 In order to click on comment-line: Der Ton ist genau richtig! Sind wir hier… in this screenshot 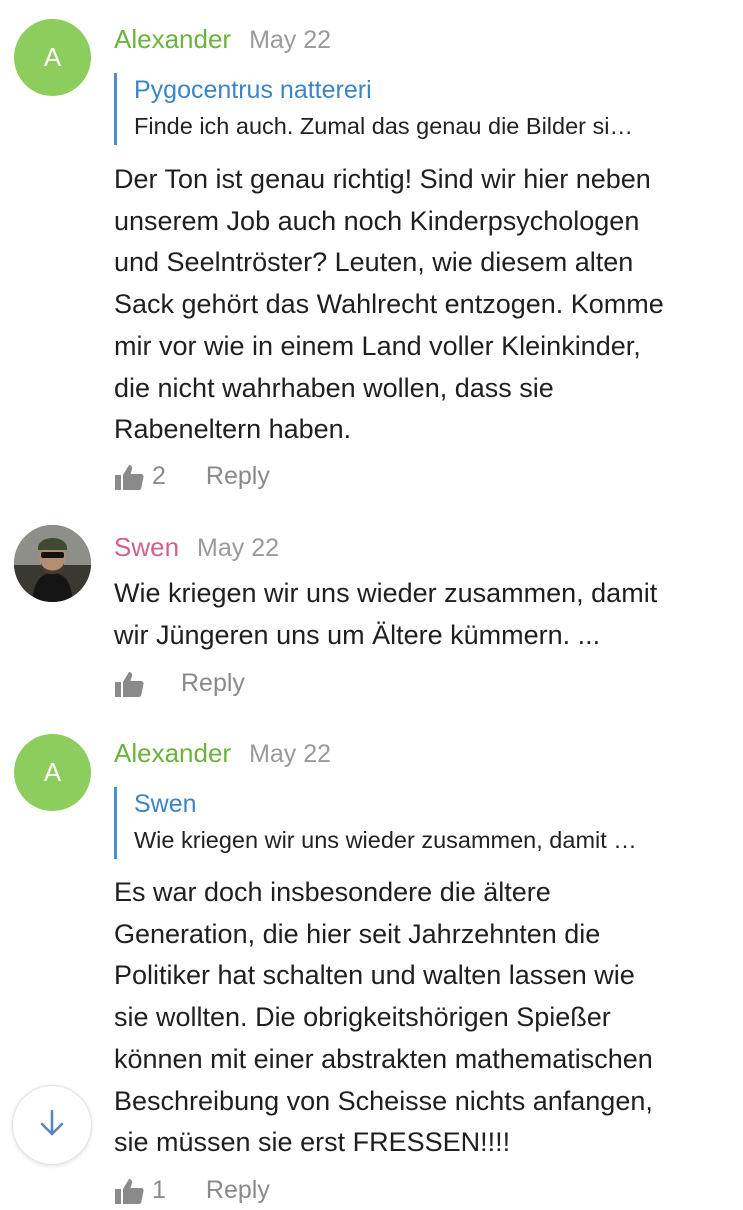, I will do `click(382, 179)`.